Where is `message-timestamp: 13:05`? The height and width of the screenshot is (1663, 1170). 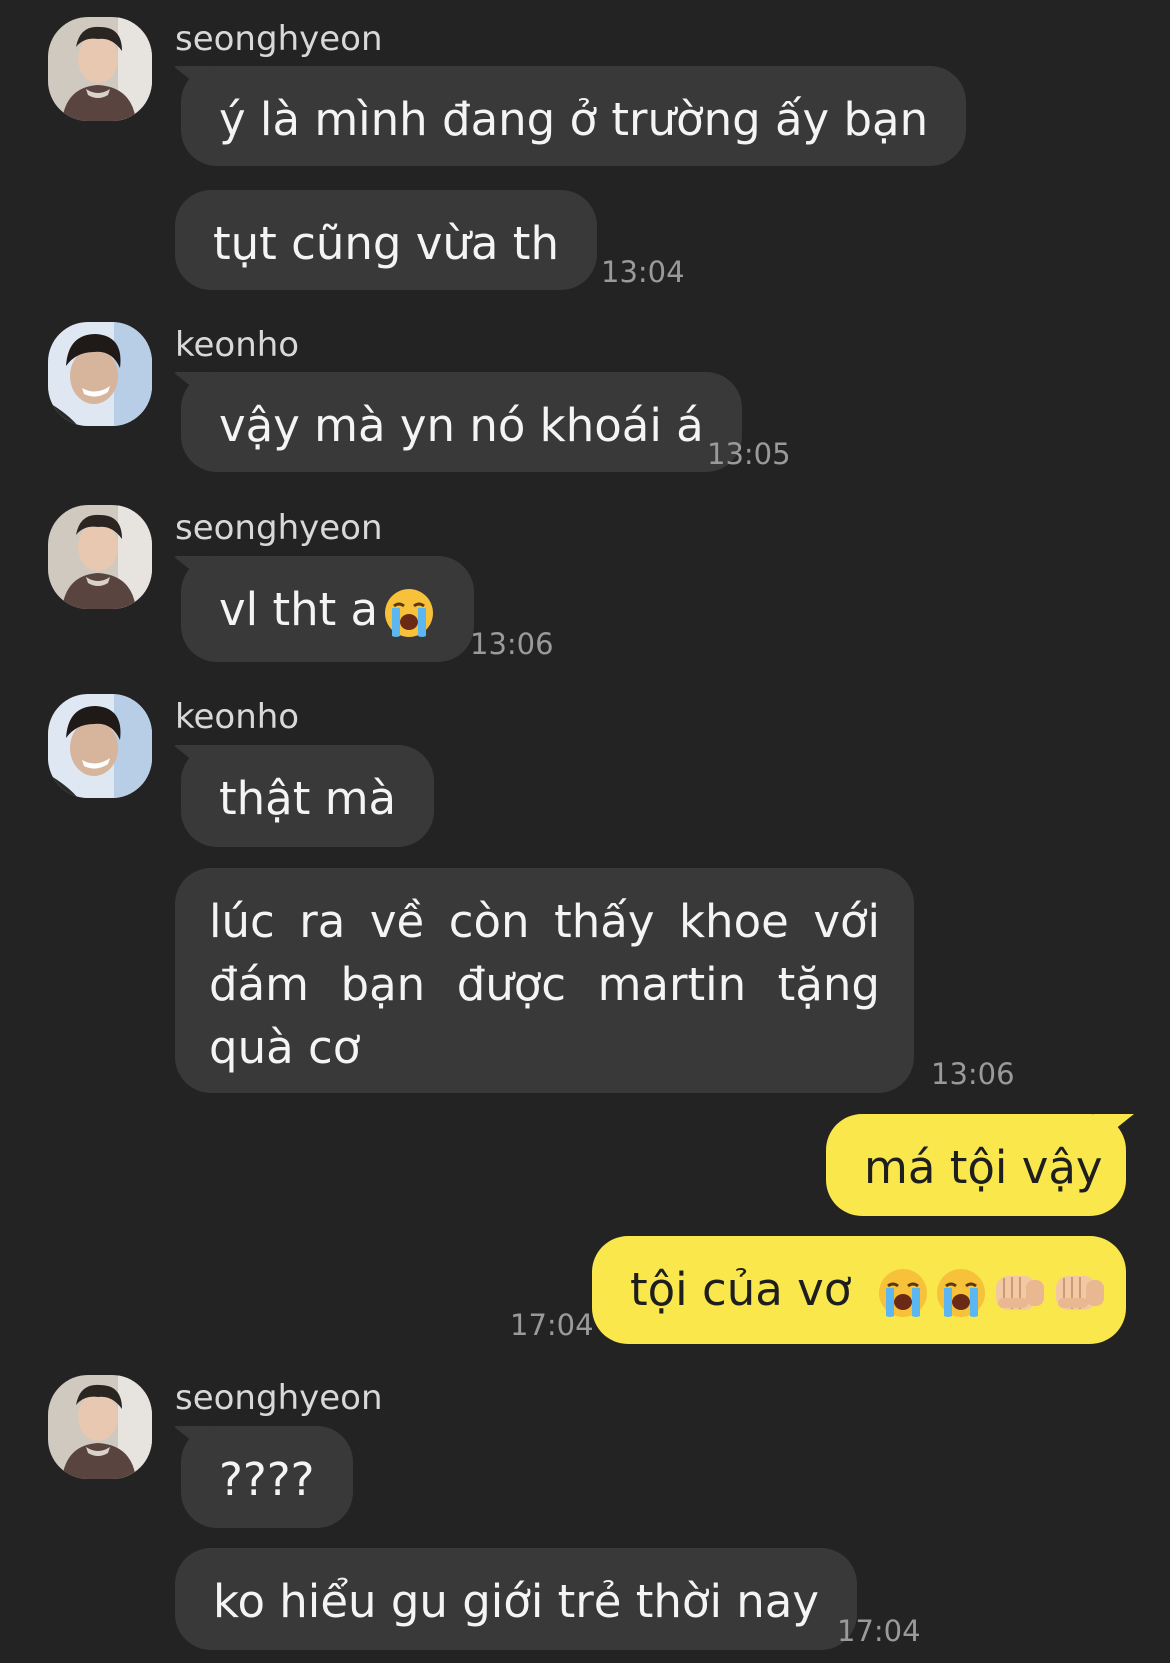 message-timestamp: 13:05 is located at coordinates (749, 454).